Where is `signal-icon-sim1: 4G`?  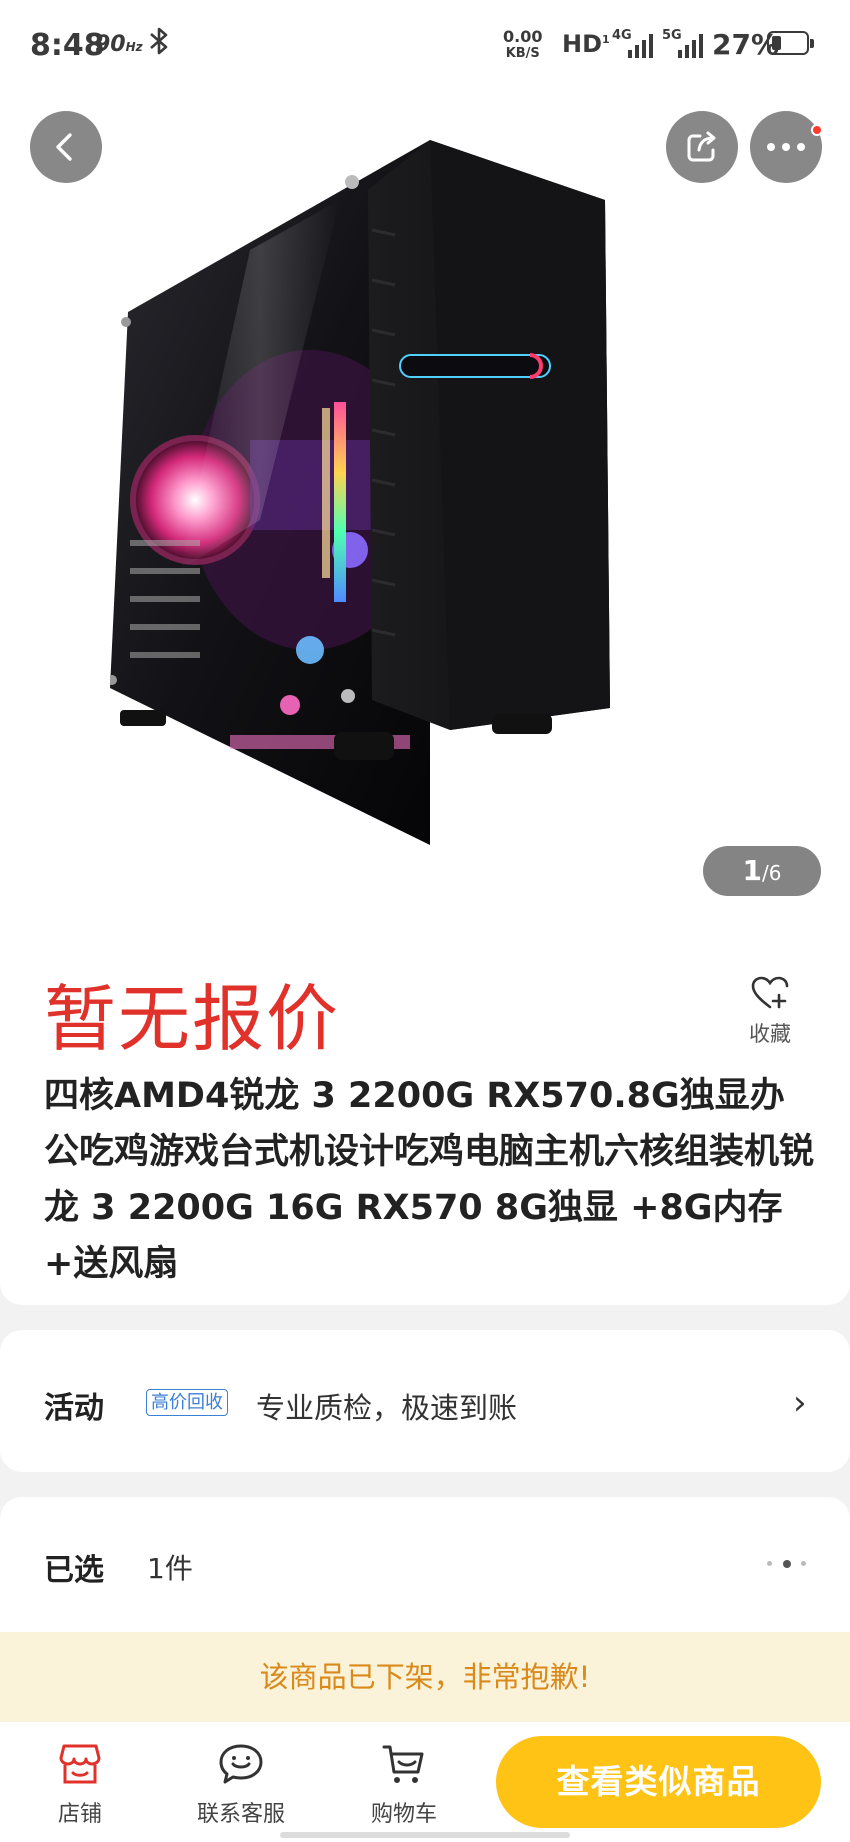
signal-icon-sim1: 4G is located at coordinates (633, 43).